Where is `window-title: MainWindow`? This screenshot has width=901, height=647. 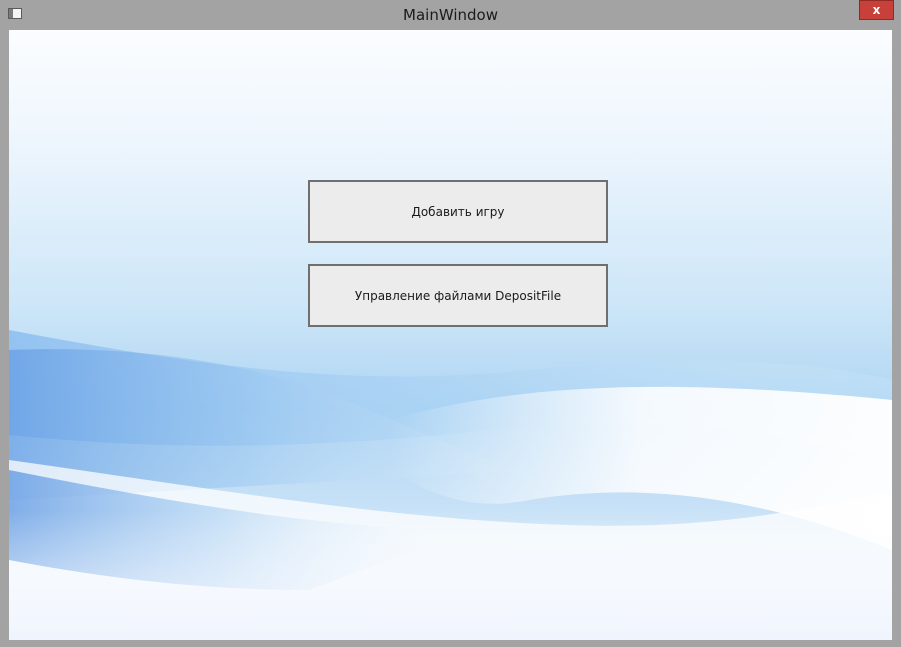 window-title: MainWindow is located at coordinates (450, 15).